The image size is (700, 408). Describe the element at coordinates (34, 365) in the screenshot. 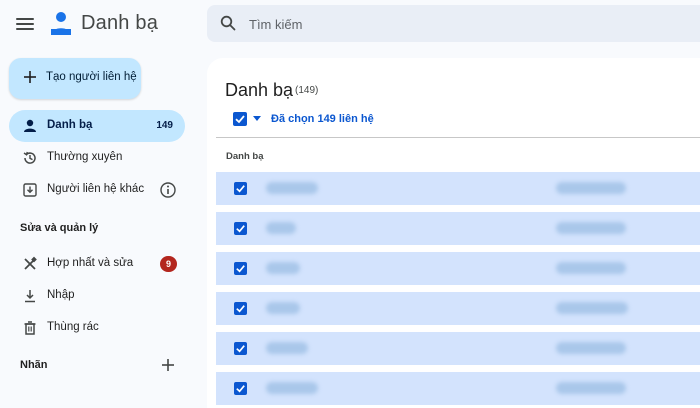

I see `section-labels-title: Nhãn` at that location.